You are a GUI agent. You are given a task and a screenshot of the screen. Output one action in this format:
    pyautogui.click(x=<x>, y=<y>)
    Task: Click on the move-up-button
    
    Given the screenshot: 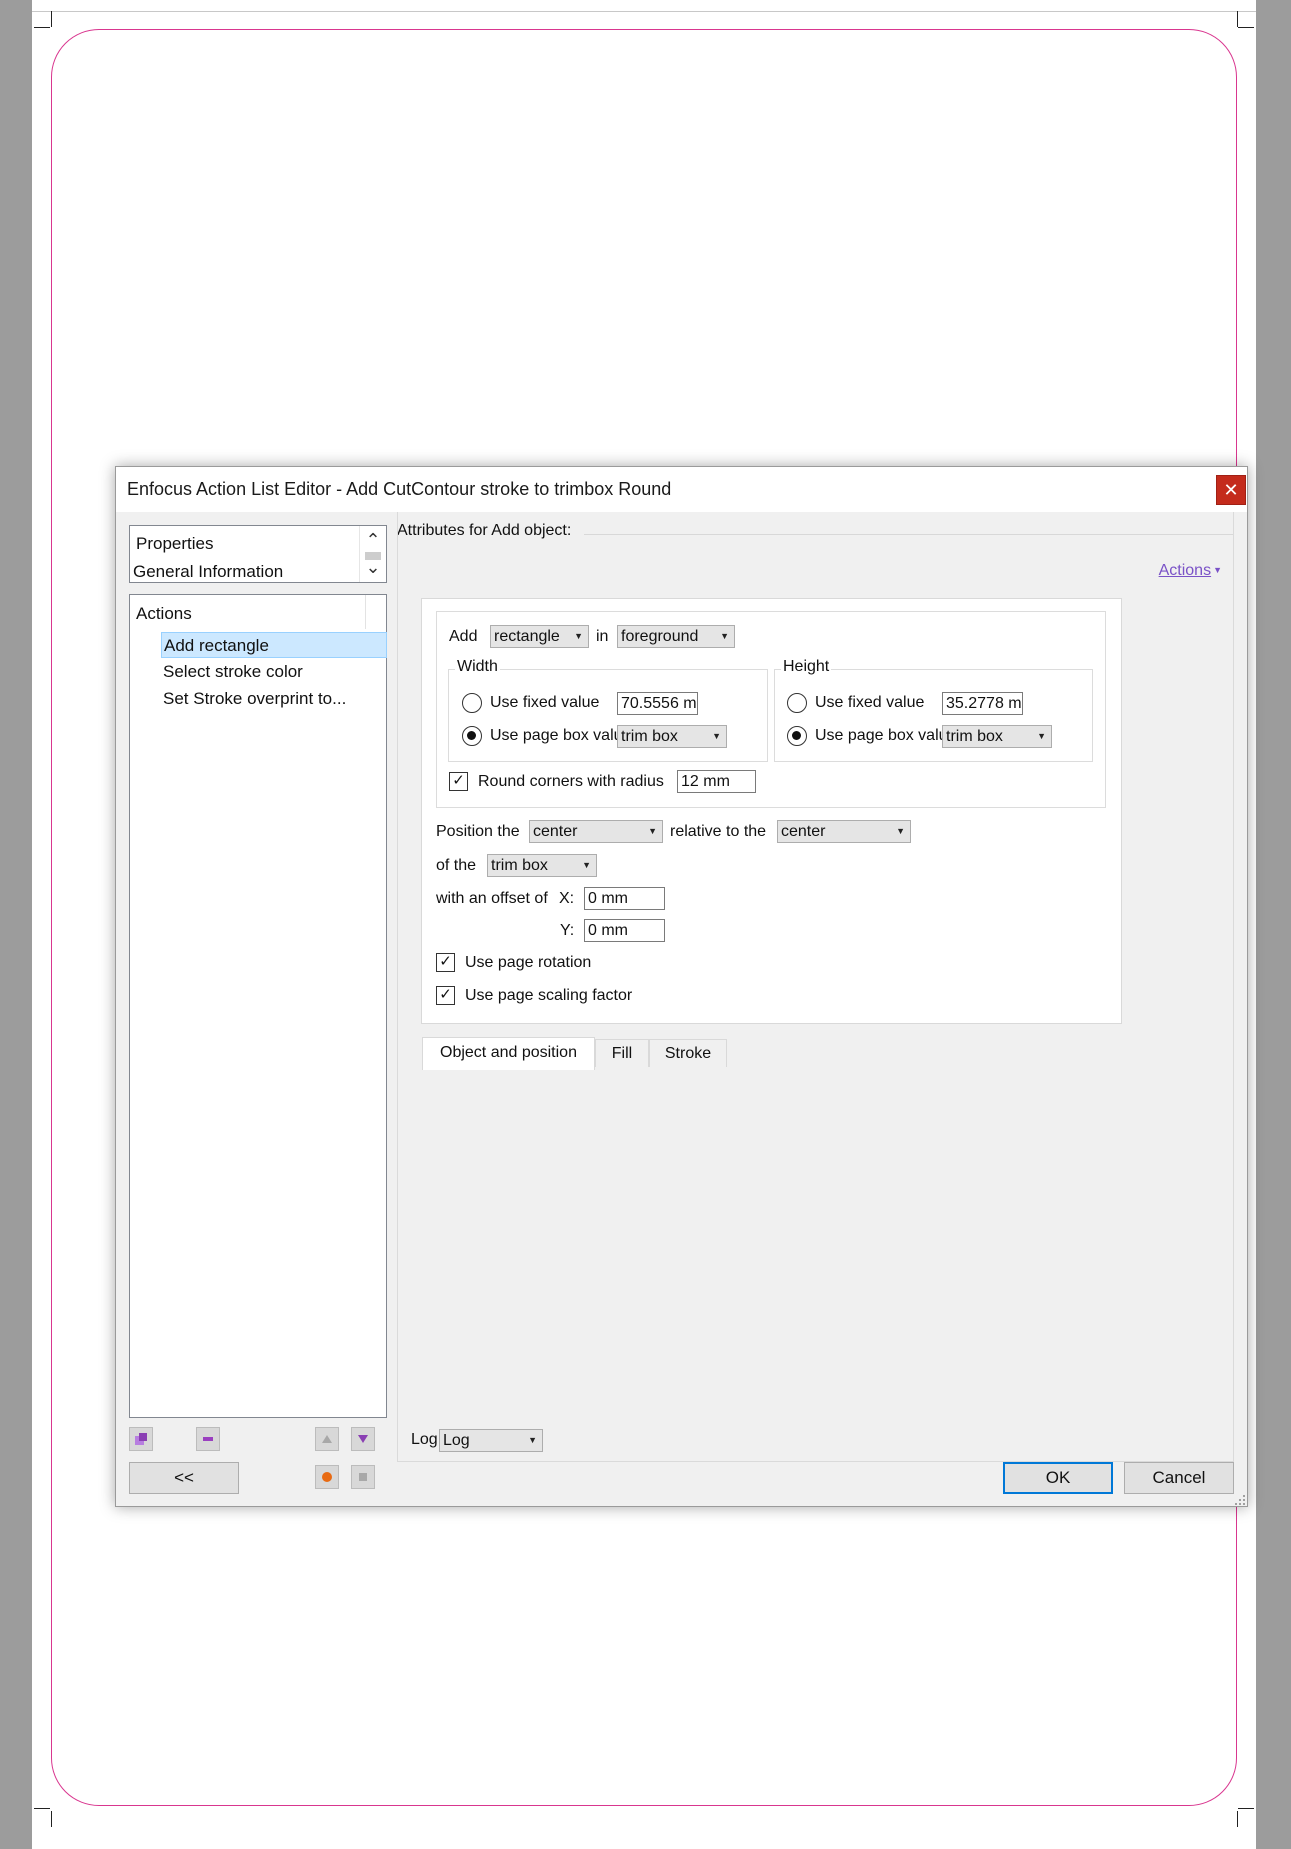 What is the action you would take?
    pyautogui.click(x=327, y=1439)
    